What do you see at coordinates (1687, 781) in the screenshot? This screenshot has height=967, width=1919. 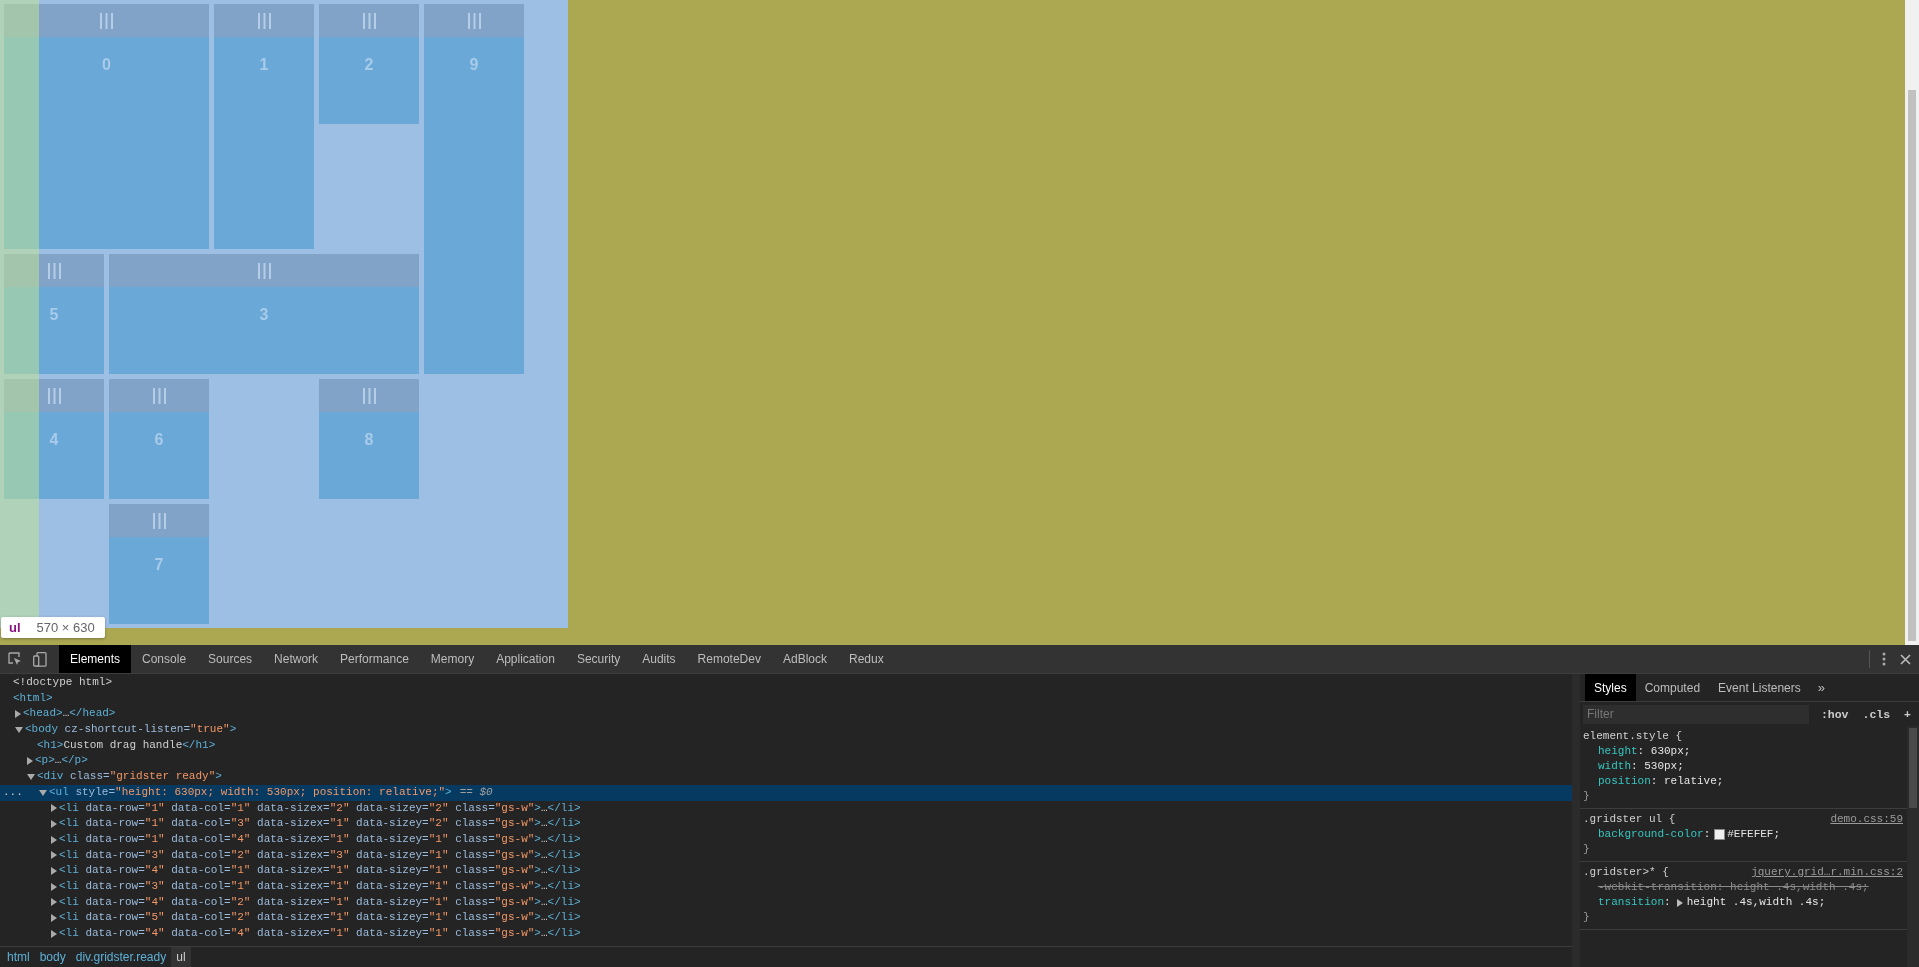 I see `css-value: : relative;` at bounding box center [1687, 781].